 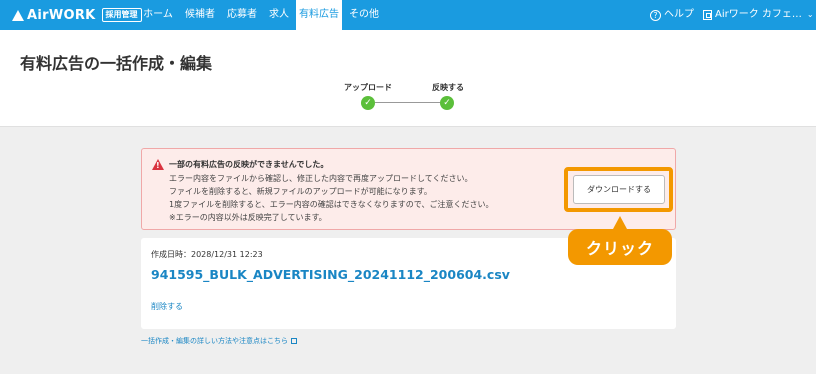 What do you see at coordinates (158, 164) in the screenshot?
I see `warning-icon: !` at bounding box center [158, 164].